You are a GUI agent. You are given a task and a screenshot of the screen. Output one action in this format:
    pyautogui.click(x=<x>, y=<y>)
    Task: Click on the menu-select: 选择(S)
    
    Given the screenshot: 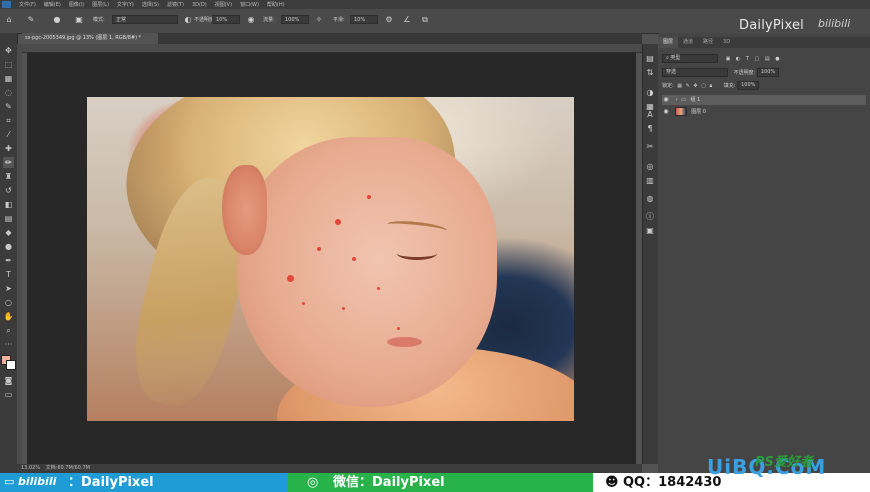 What is the action you would take?
    pyautogui.click(x=150, y=4)
    